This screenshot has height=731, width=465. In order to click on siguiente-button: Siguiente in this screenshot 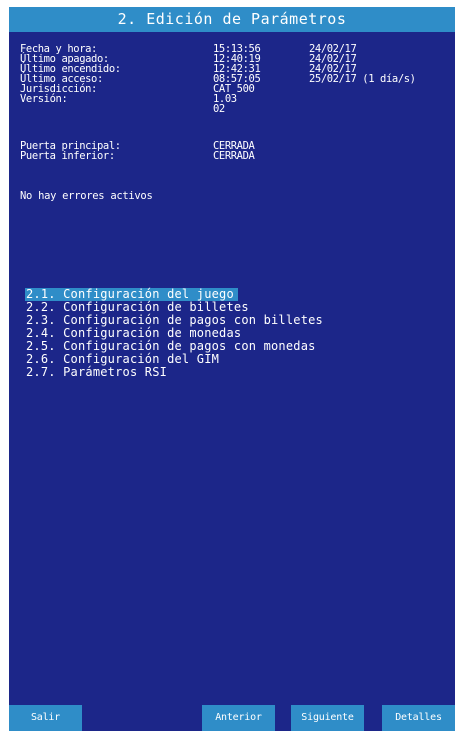, I will do `click(327, 718)`.